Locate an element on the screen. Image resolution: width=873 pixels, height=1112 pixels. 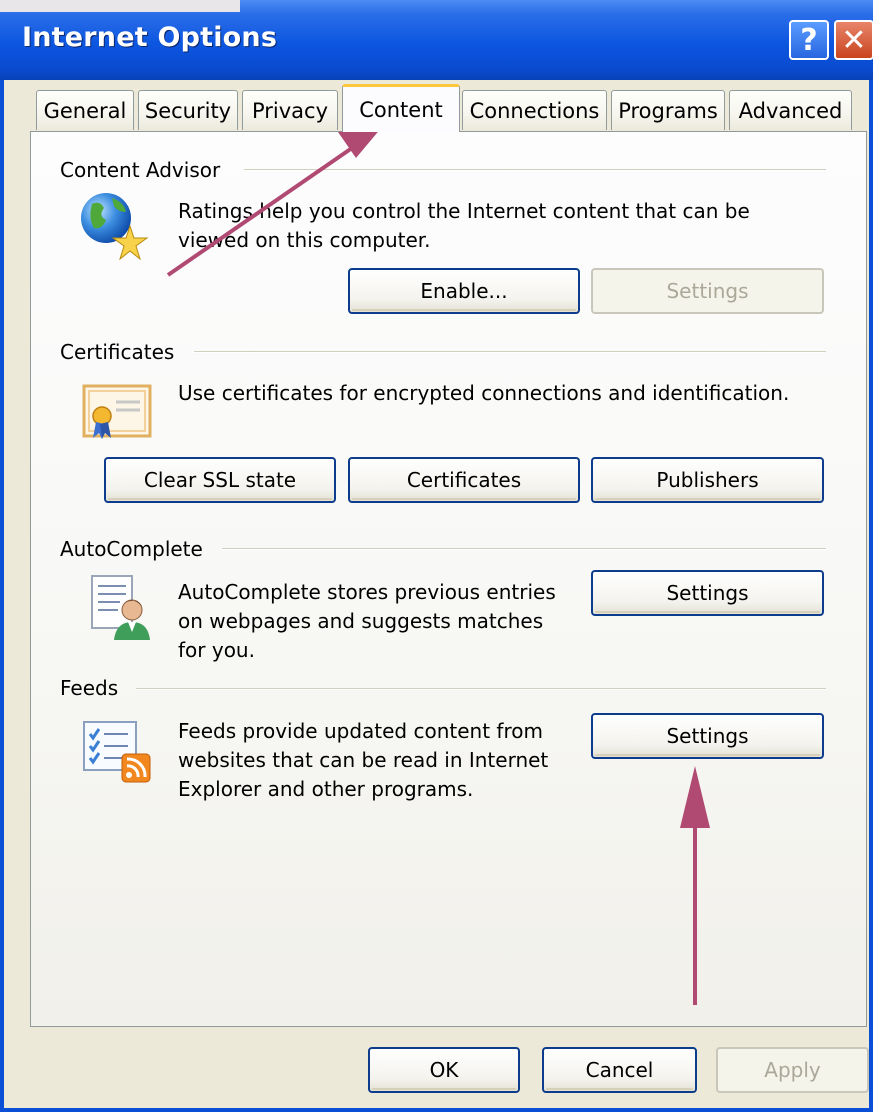
autocomplete-heading: AutoComplete is located at coordinates (131, 549).